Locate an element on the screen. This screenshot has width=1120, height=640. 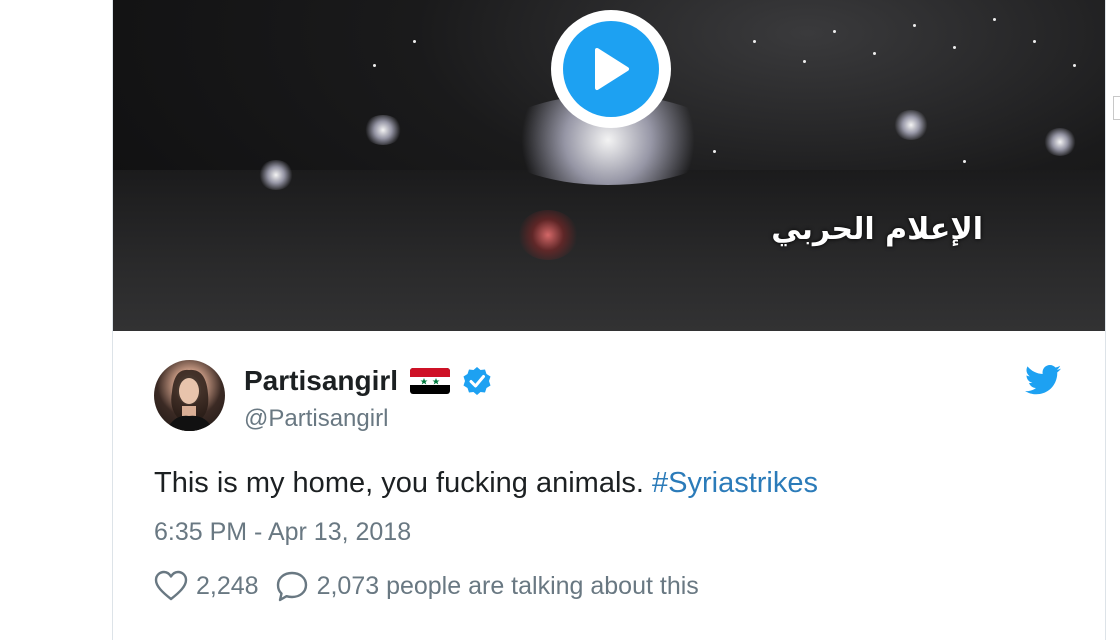
conversation-count-text: 2,073 people are talking about this is located at coordinates (507, 585).